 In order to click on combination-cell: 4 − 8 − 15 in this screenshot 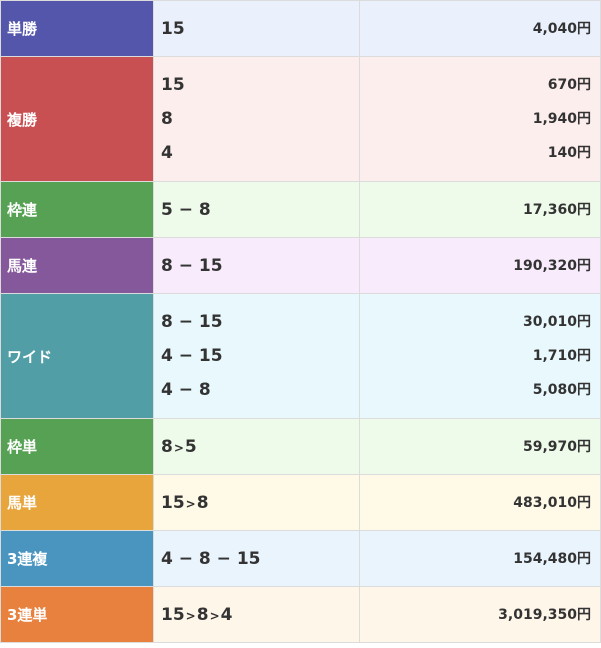, I will do `click(256, 558)`.